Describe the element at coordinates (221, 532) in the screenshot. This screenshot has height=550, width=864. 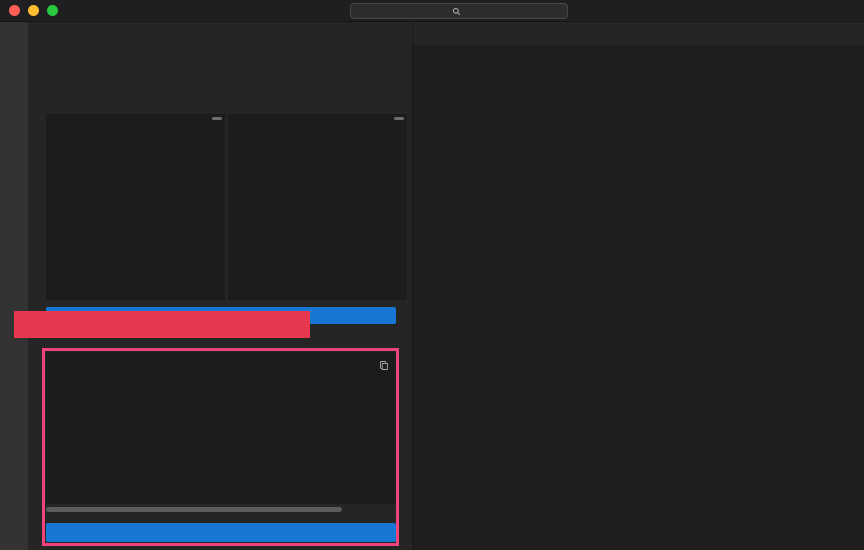
I see `run-test-button` at that location.